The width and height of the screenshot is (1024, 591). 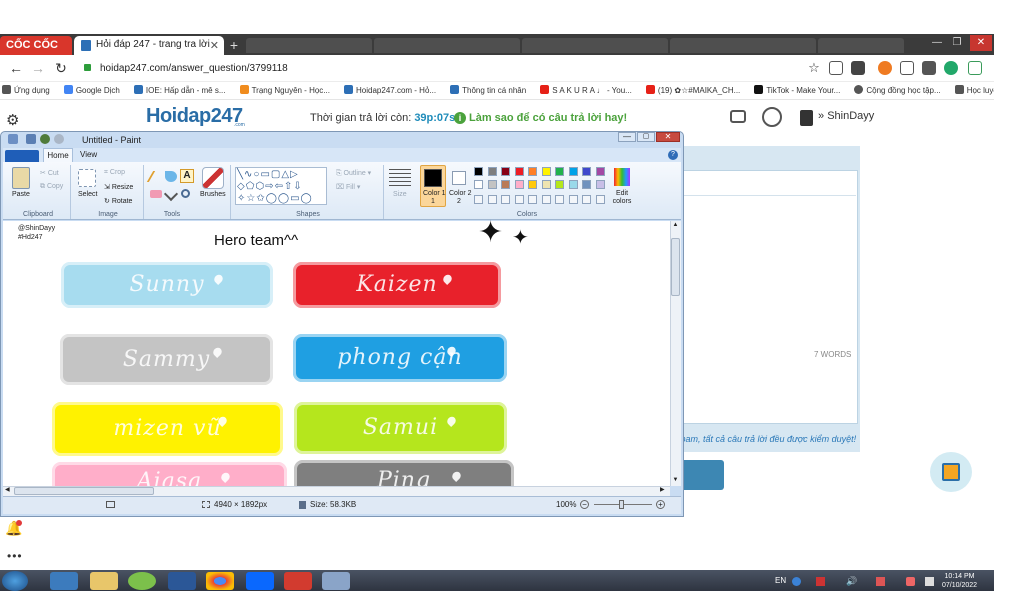 I want to click on download-icon, so click(x=858, y=68).